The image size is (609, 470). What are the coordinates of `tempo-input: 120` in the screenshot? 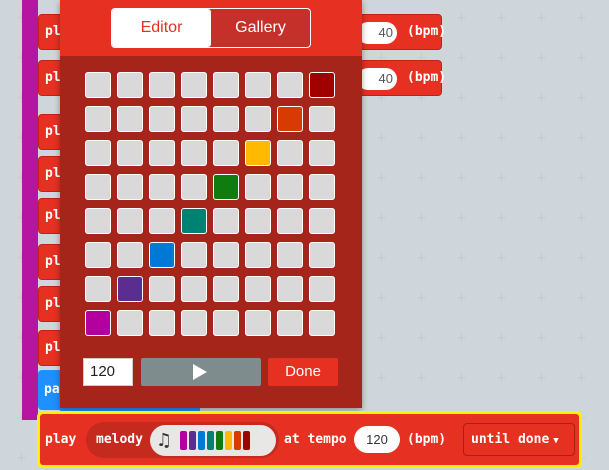 It's located at (108, 372).